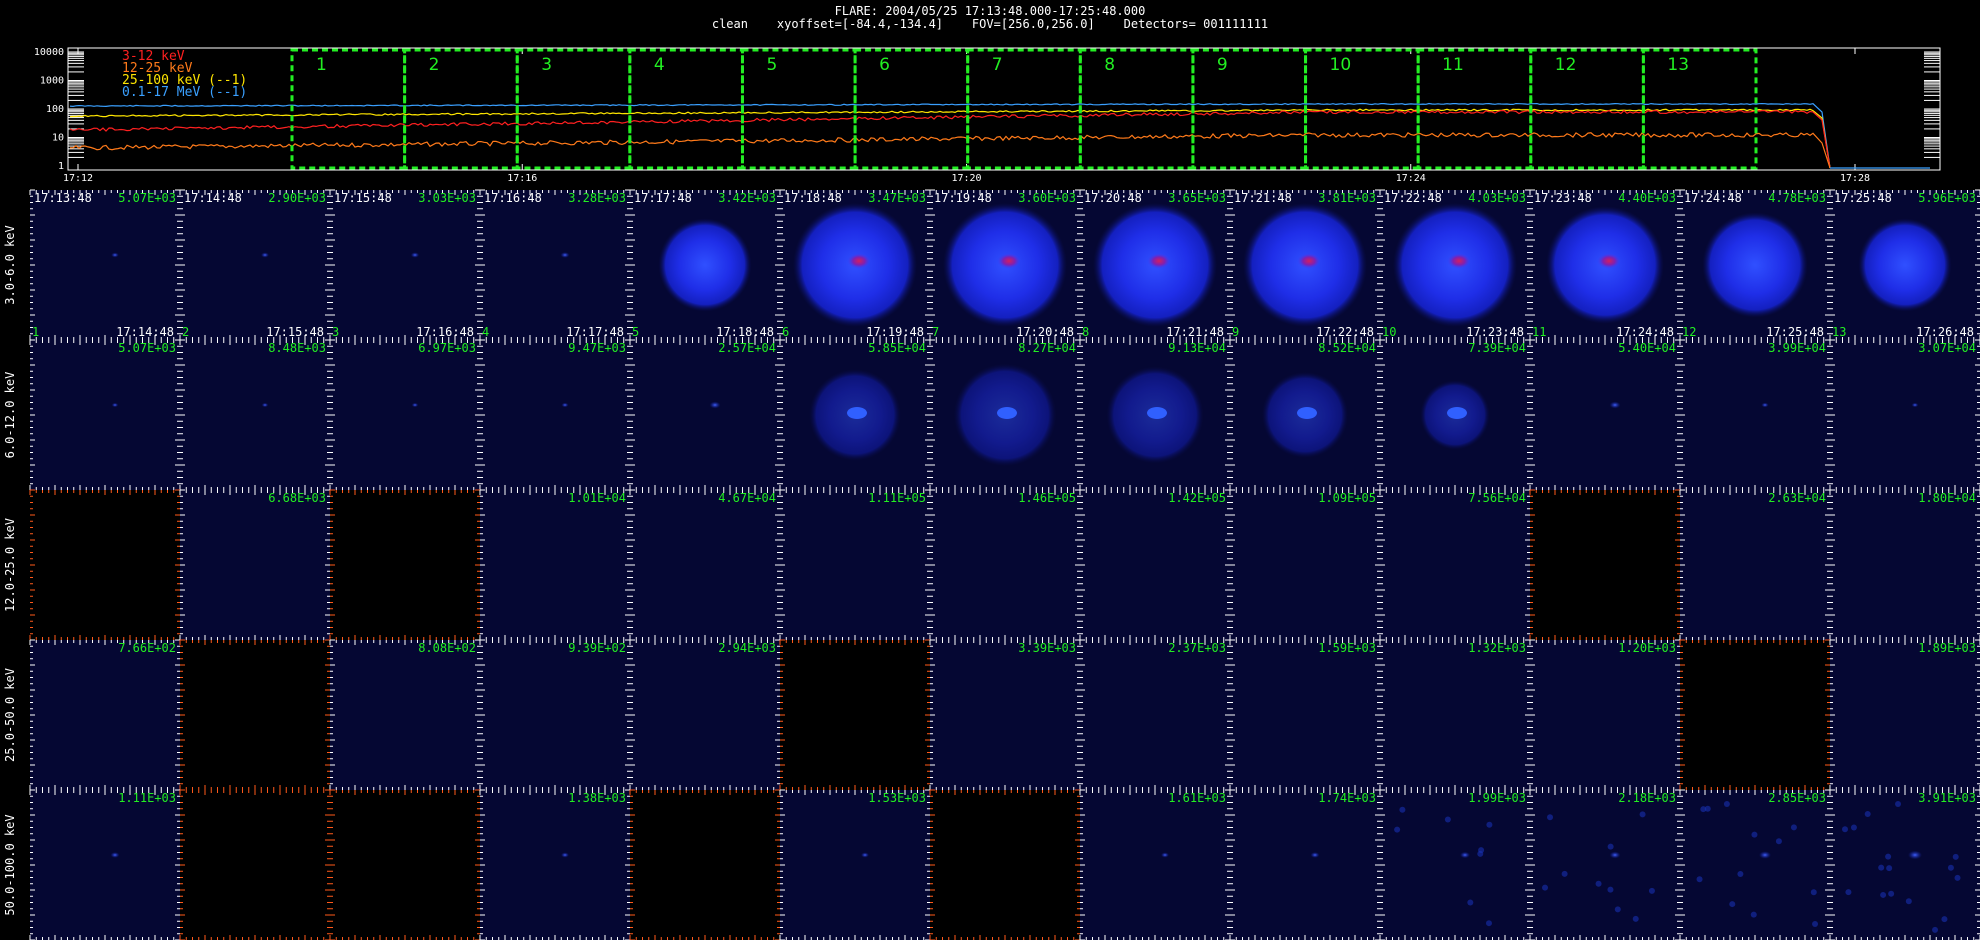  I want to click on image-cell: 2.85E+03, so click(1755, 864).